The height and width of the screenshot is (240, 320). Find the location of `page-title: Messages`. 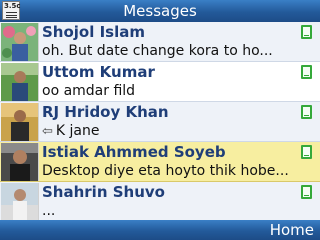

page-title: Messages is located at coordinates (160, 11).